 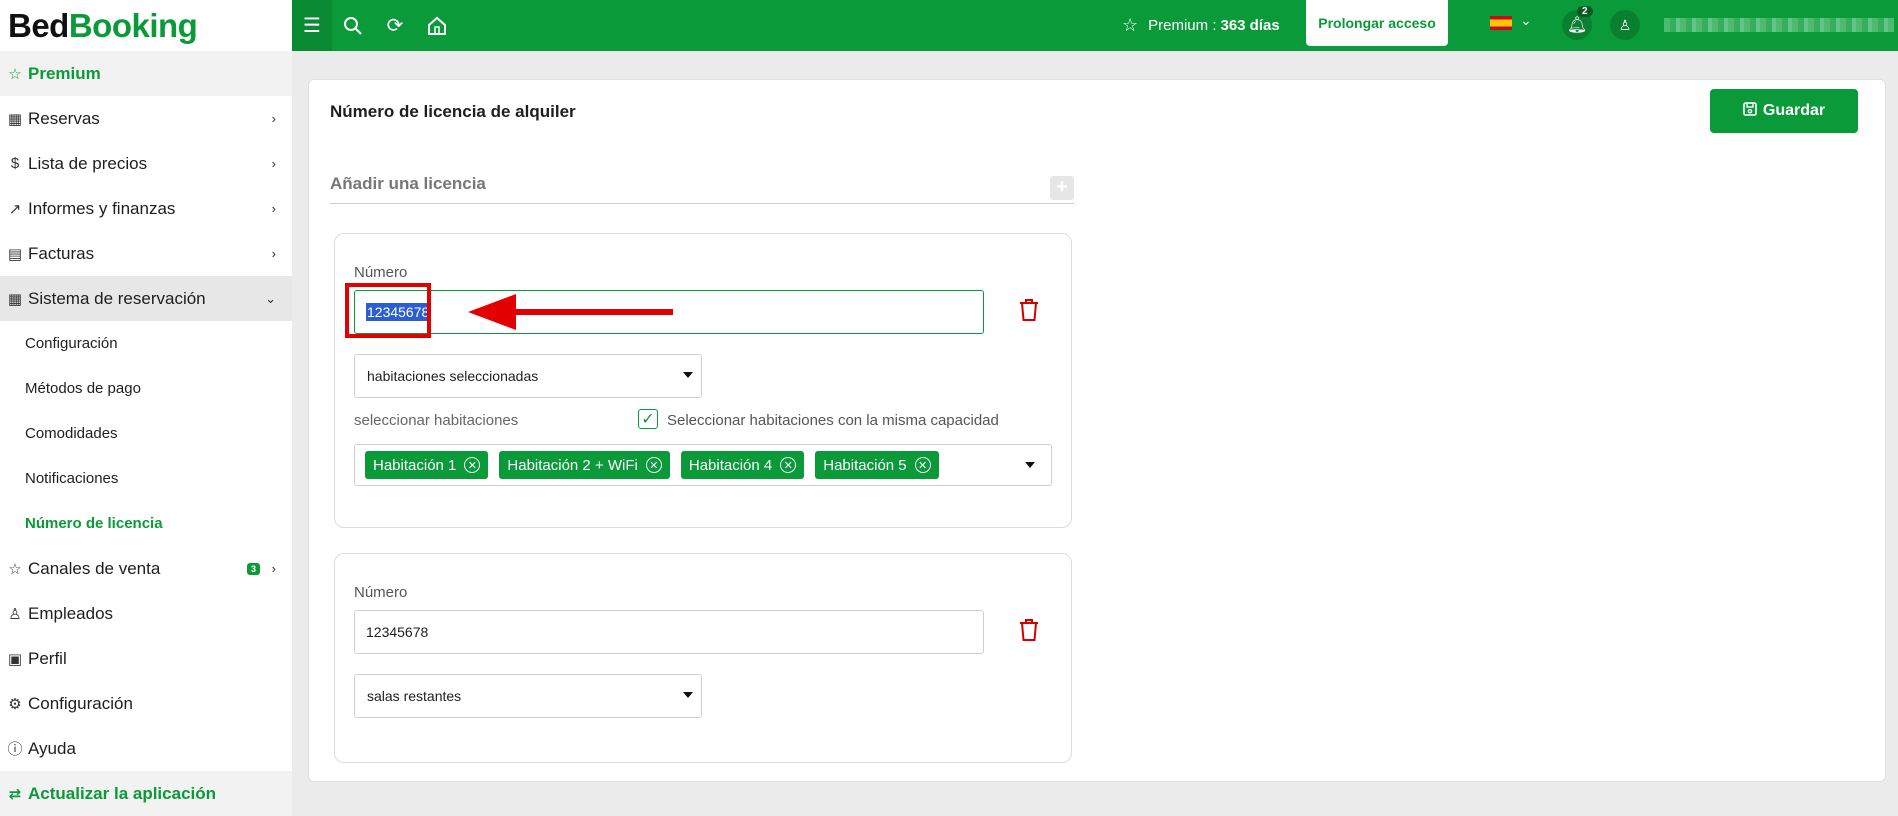 What do you see at coordinates (15, 614) in the screenshot?
I see `user-plus-icon: ♙` at bounding box center [15, 614].